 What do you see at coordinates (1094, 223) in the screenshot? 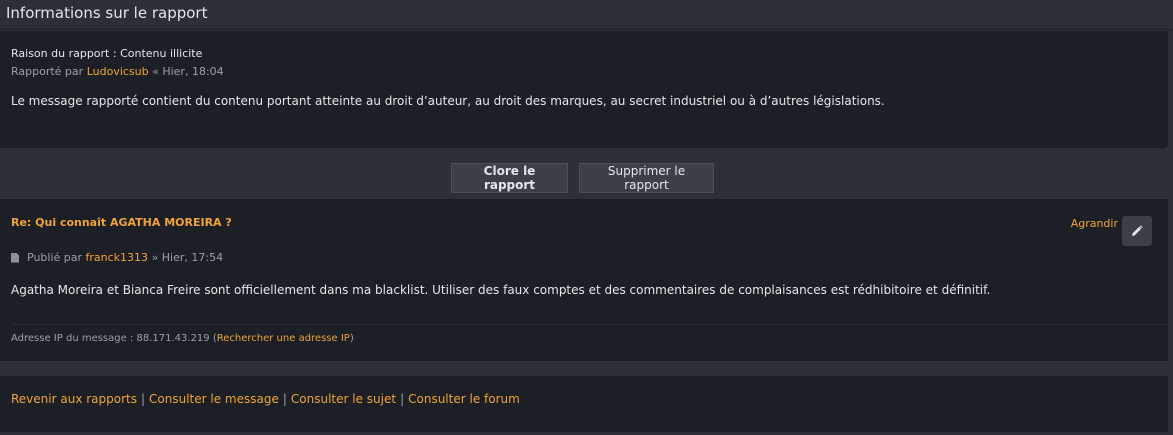
I see `expand-link: Agrandir` at bounding box center [1094, 223].